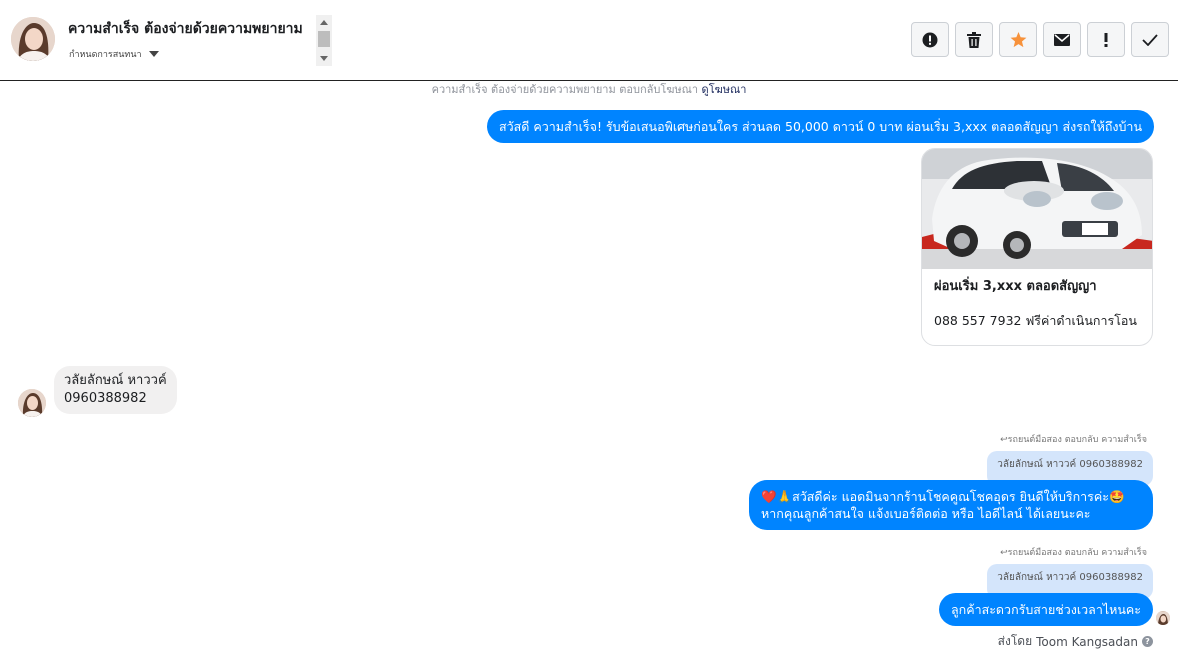 This screenshot has width=1178, height=663. What do you see at coordinates (185, 29) in the screenshot?
I see `conversation-title: ความสำเร็จ ต้องจ่ายด้วยความพยายาม` at bounding box center [185, 29].